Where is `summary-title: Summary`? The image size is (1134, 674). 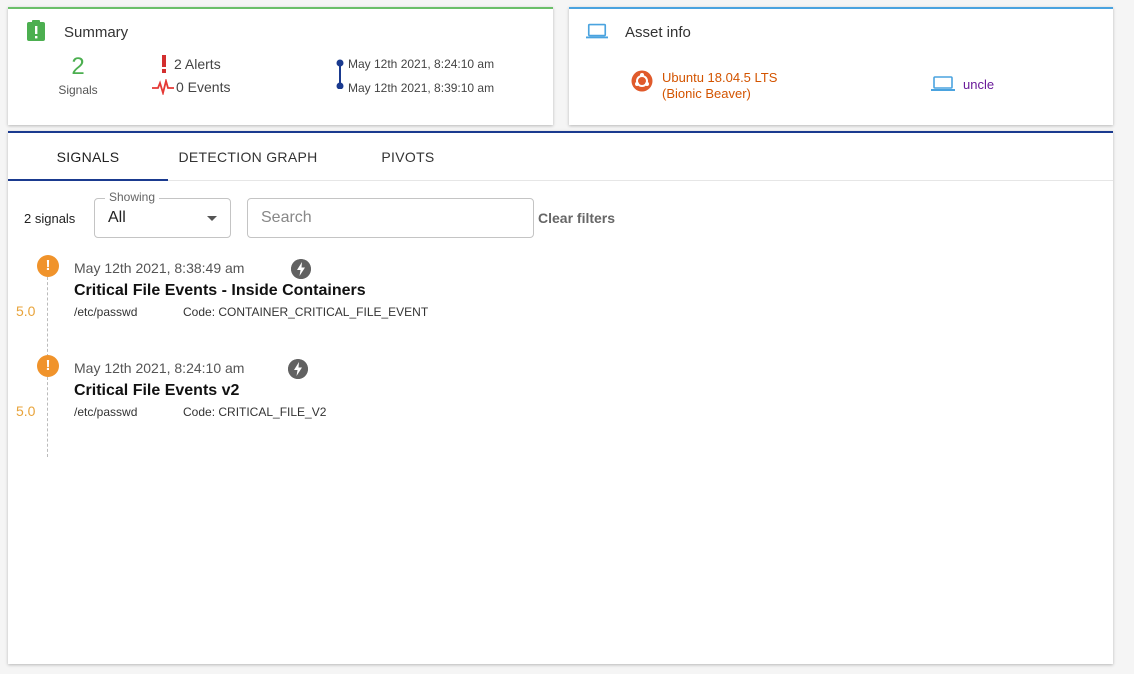 summary-title: Summary is located at coordinates (96, 32).